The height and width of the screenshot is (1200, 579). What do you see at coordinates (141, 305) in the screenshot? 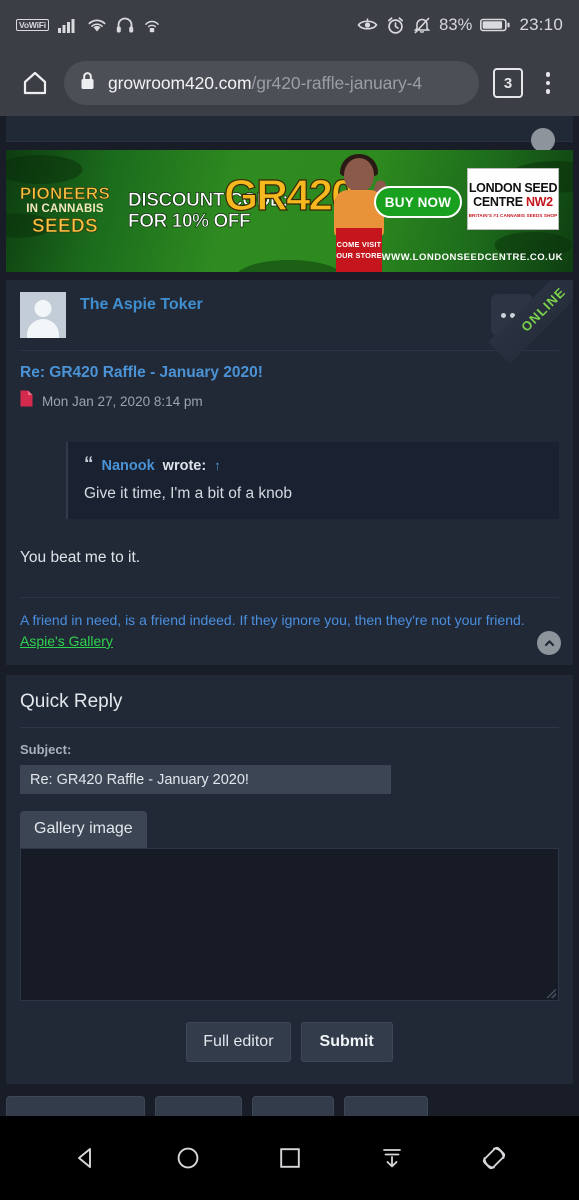
I see `post-author-link: The Aspie Toker` at bounding box center [141, 305].